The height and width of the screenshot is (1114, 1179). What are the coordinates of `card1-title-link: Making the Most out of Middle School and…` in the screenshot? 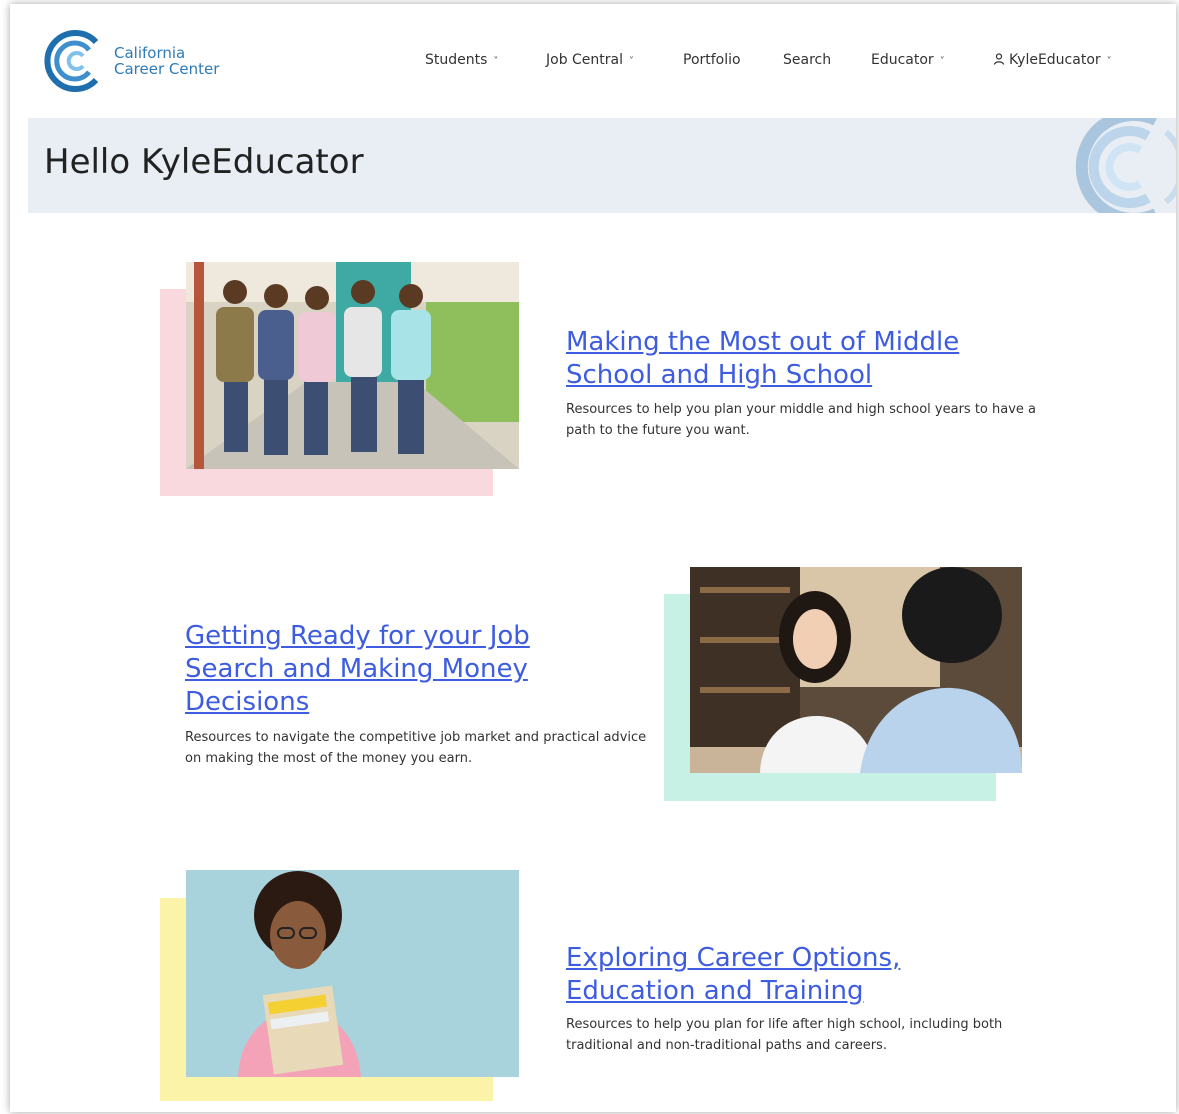 It's located at (796, 359).